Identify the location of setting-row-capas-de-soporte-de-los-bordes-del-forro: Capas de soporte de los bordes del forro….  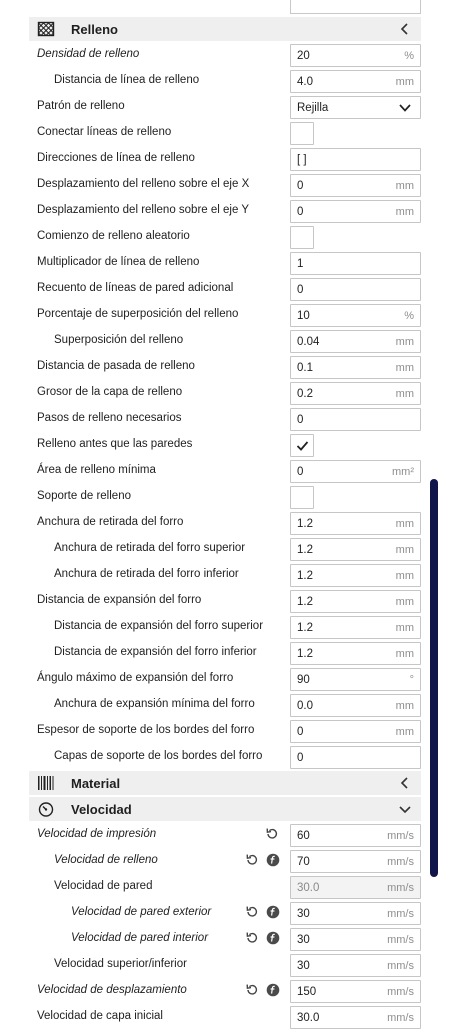
(225, 757).